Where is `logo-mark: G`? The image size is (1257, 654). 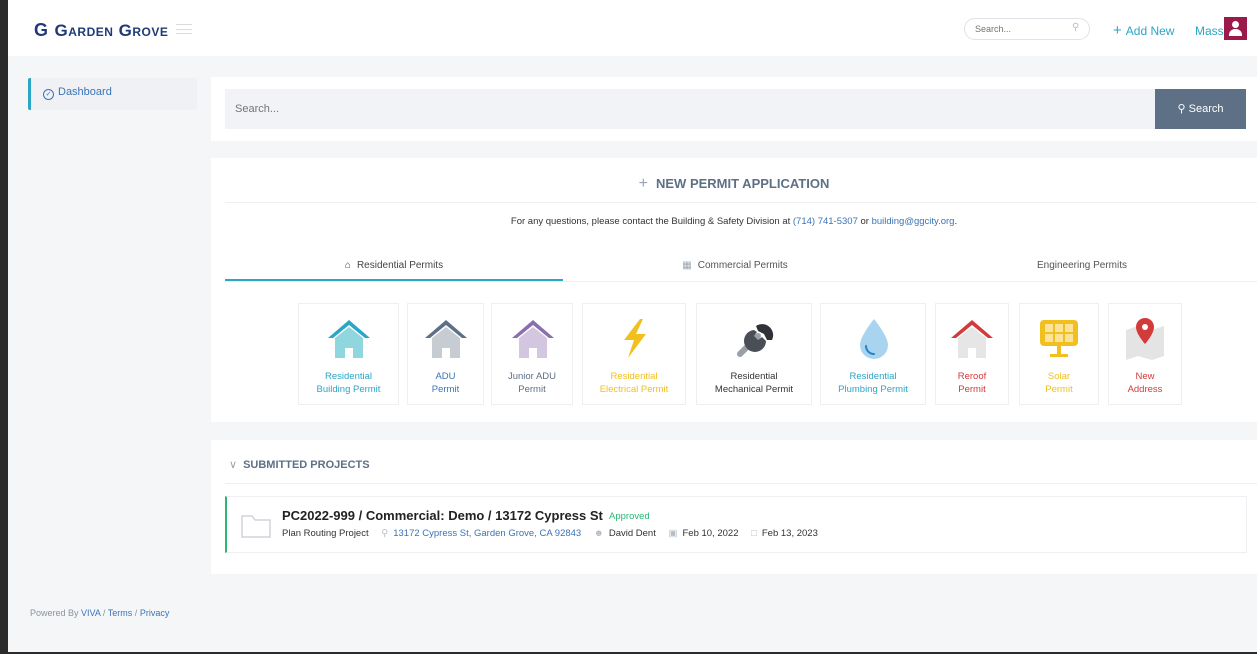 logo-mark: G is located at coordinates (41, 30).